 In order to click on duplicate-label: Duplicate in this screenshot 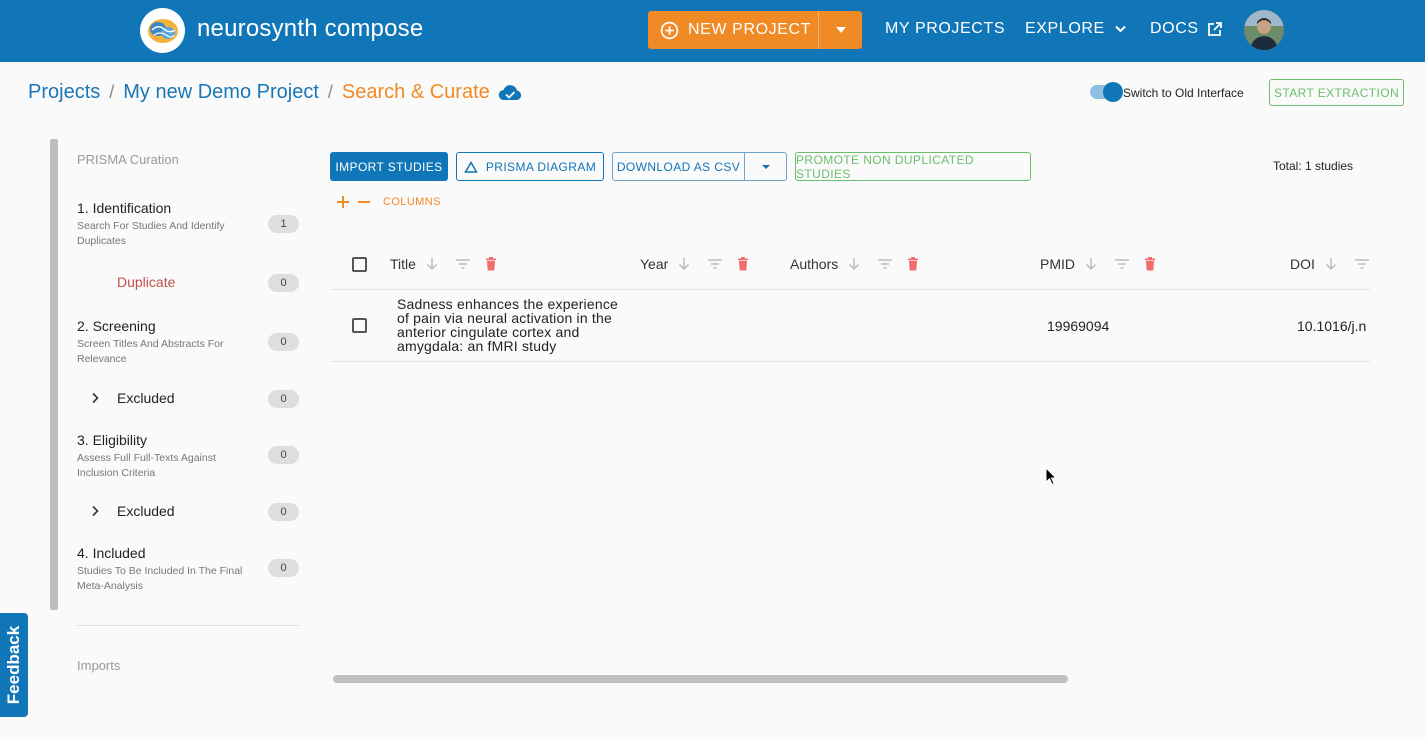, I will do `click(146, 282)`.